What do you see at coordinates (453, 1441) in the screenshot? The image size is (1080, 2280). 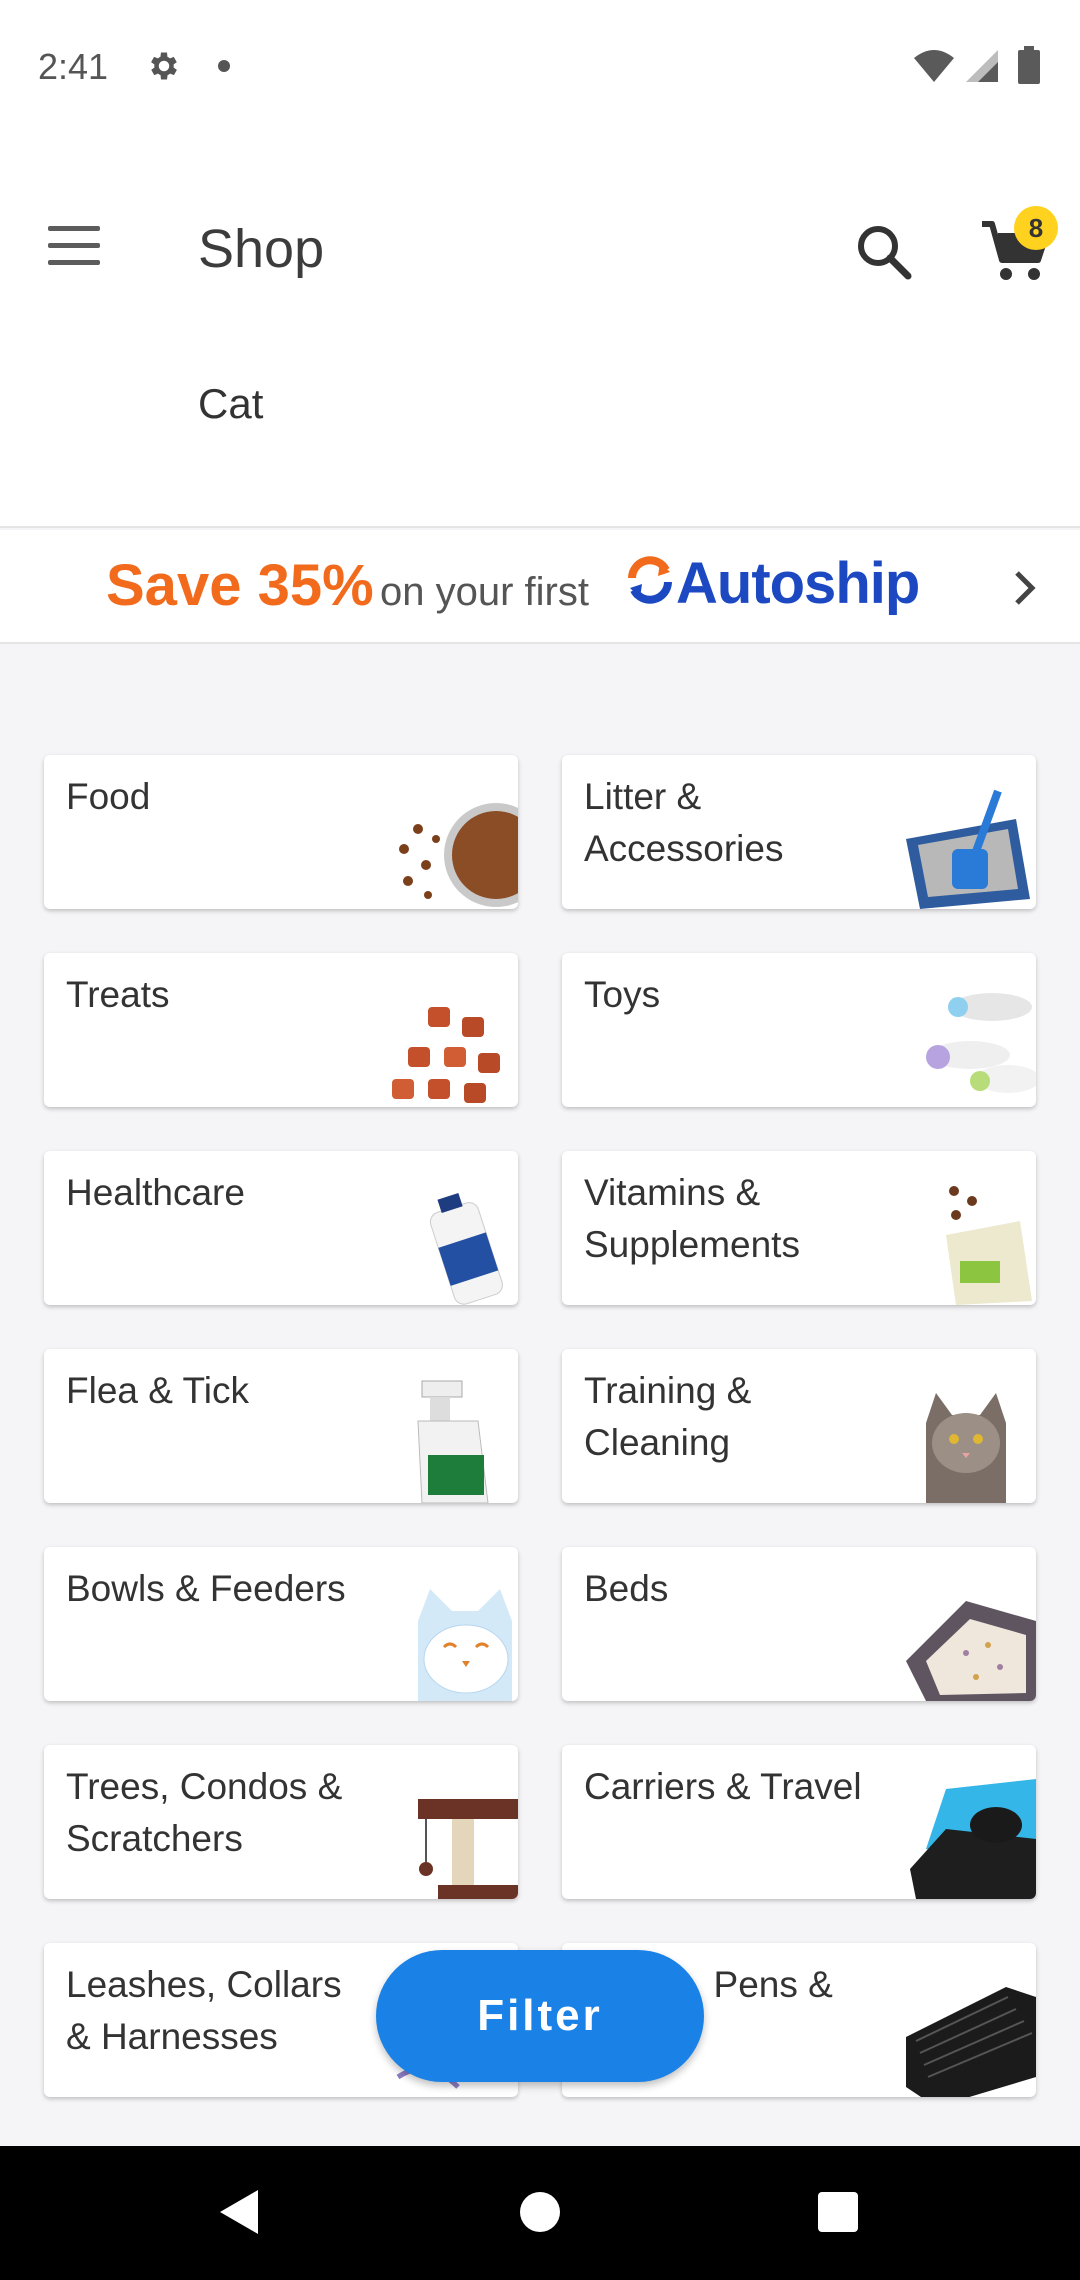 I see `spray-bottle-image` at bounding box center [453, 1441].